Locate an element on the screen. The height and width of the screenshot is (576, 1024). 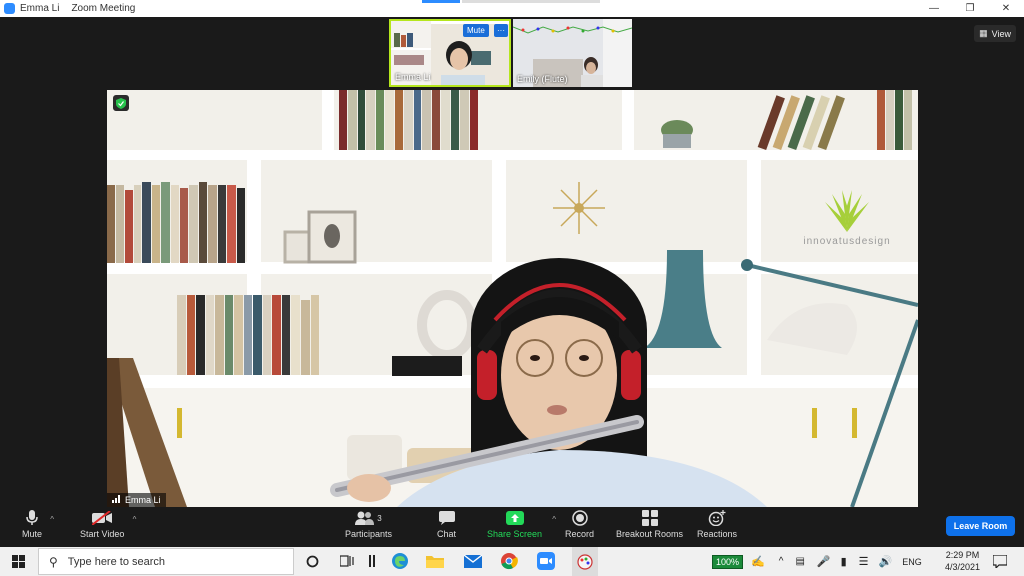
leave-room-button: Leave Room is located at coordinates (980, 526).